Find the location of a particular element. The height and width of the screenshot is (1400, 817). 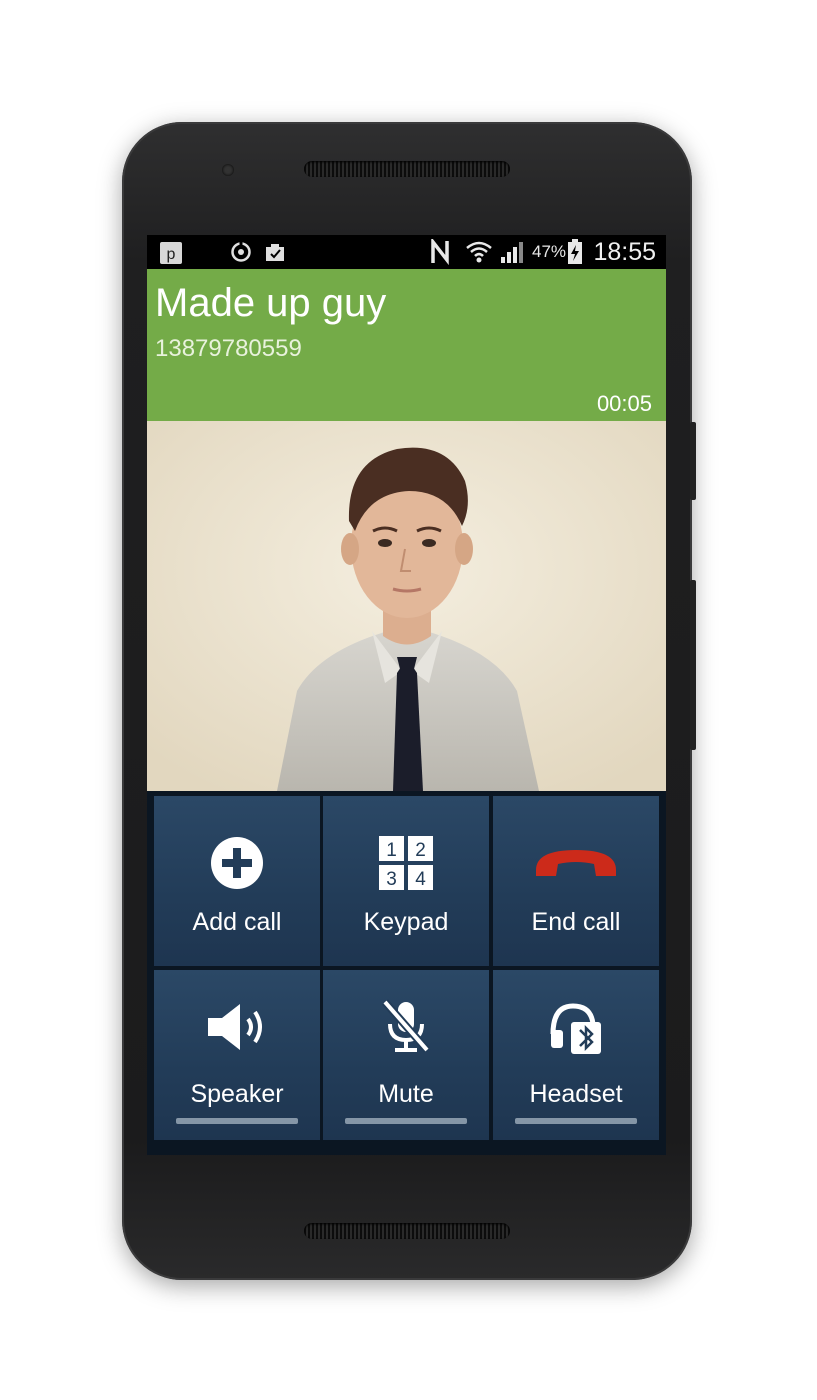

call-duration: 00:05 is located at coordinates (624, 403).